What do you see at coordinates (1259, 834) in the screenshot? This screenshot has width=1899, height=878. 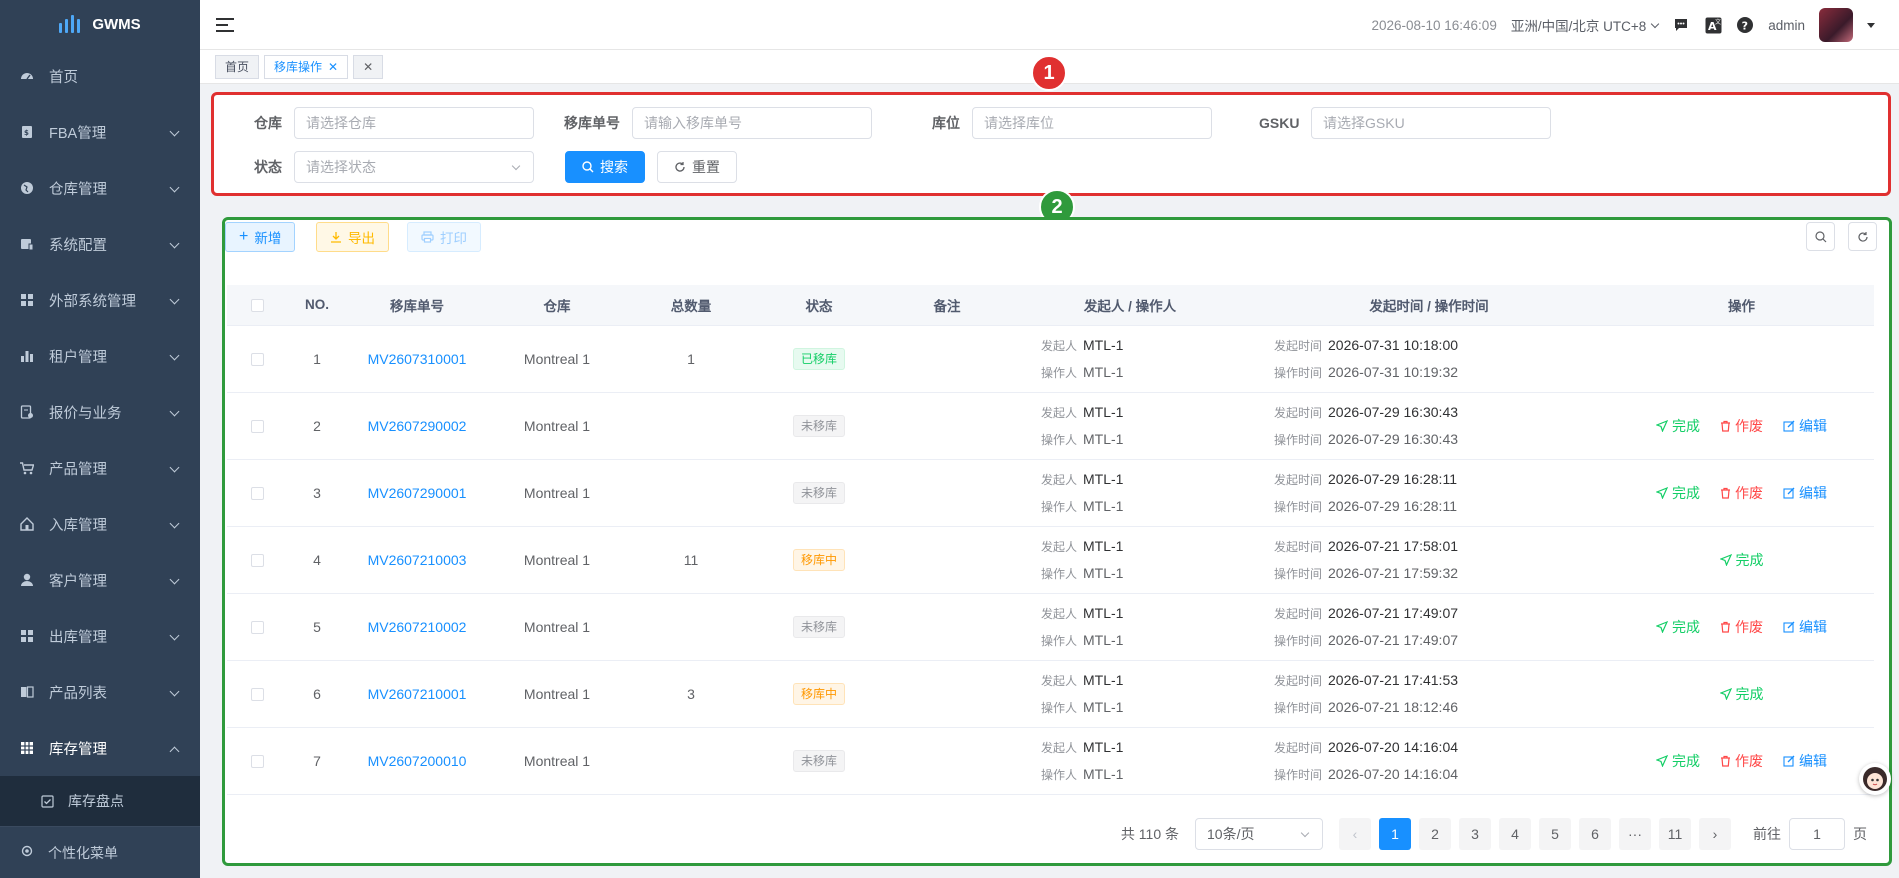 I see `page-size-select: 10条/页` at bounding box center [1259, 834].